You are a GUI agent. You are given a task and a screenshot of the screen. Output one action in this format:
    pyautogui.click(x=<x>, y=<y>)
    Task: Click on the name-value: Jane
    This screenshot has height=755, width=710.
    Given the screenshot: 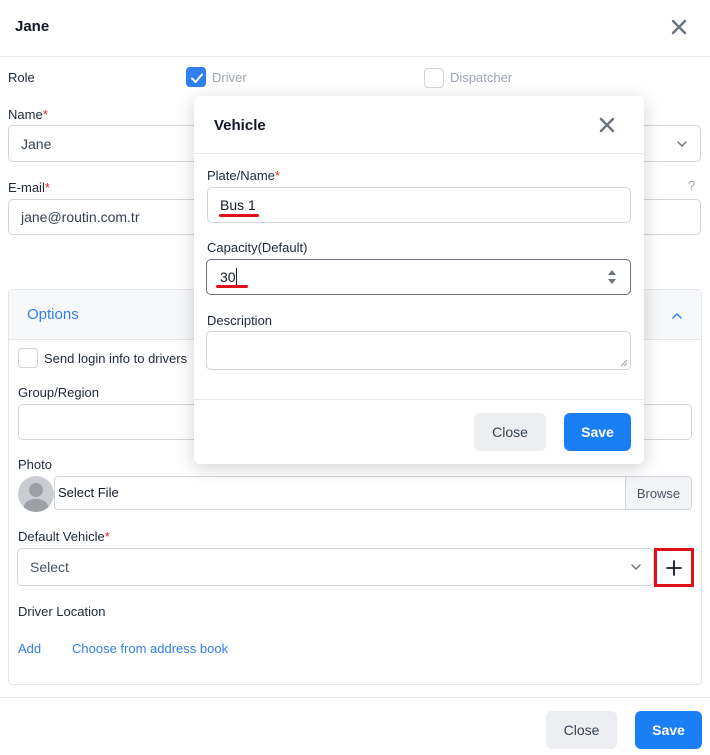 What is the action you would take?
    pyautogui.click(x=36, y=143)
    